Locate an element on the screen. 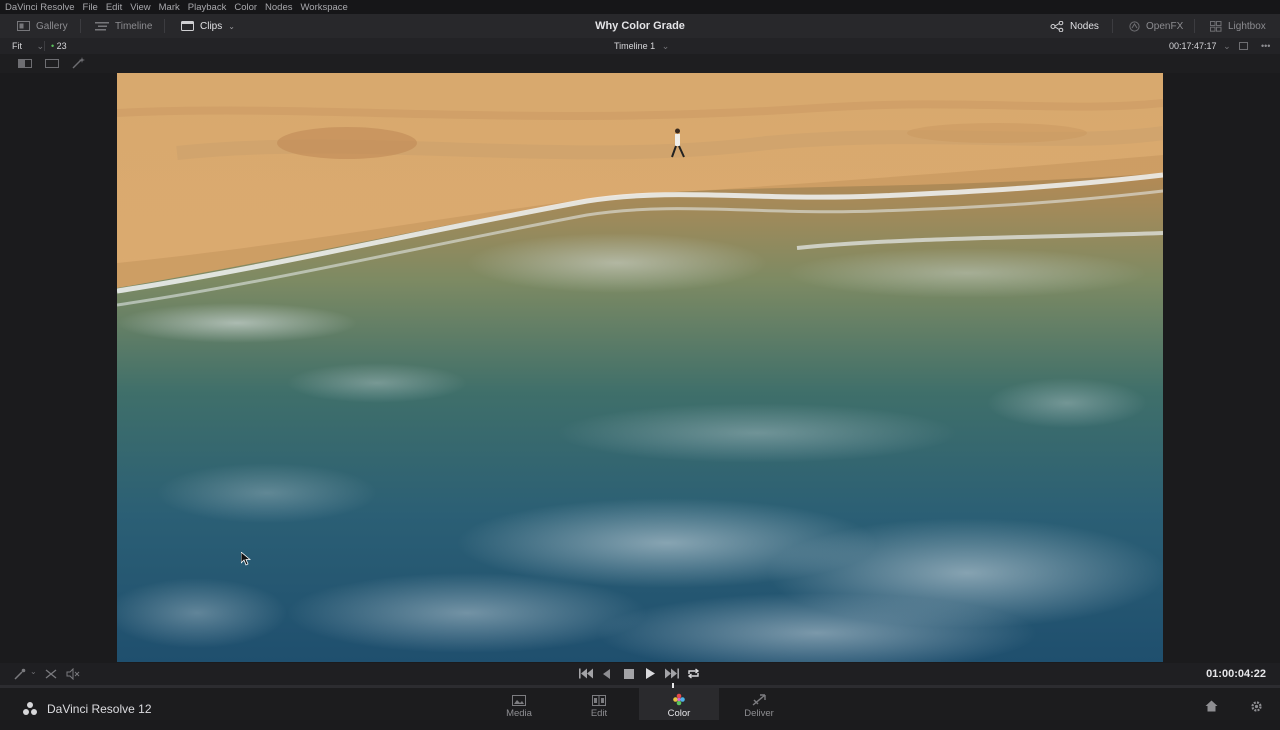  app-name: DaVinci Resolve 12 is located at coordinates (99, 709).